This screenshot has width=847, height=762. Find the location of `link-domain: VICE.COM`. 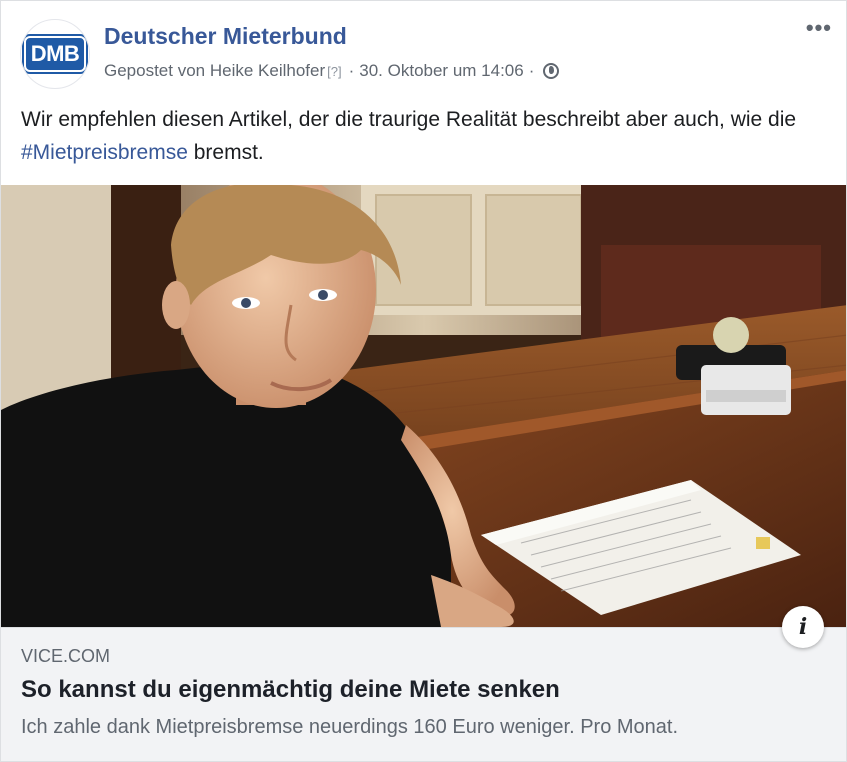

link-domain: VICE.COM is located at coordinates (66, 656).